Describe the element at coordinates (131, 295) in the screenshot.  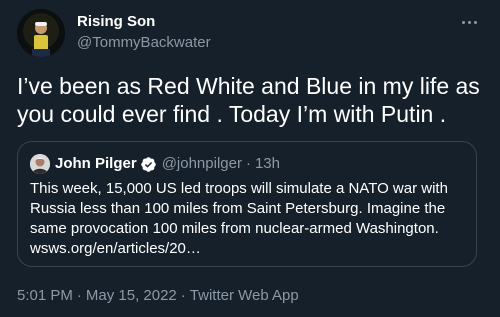
I see `tweet-date: May 15, 2022` at that location.